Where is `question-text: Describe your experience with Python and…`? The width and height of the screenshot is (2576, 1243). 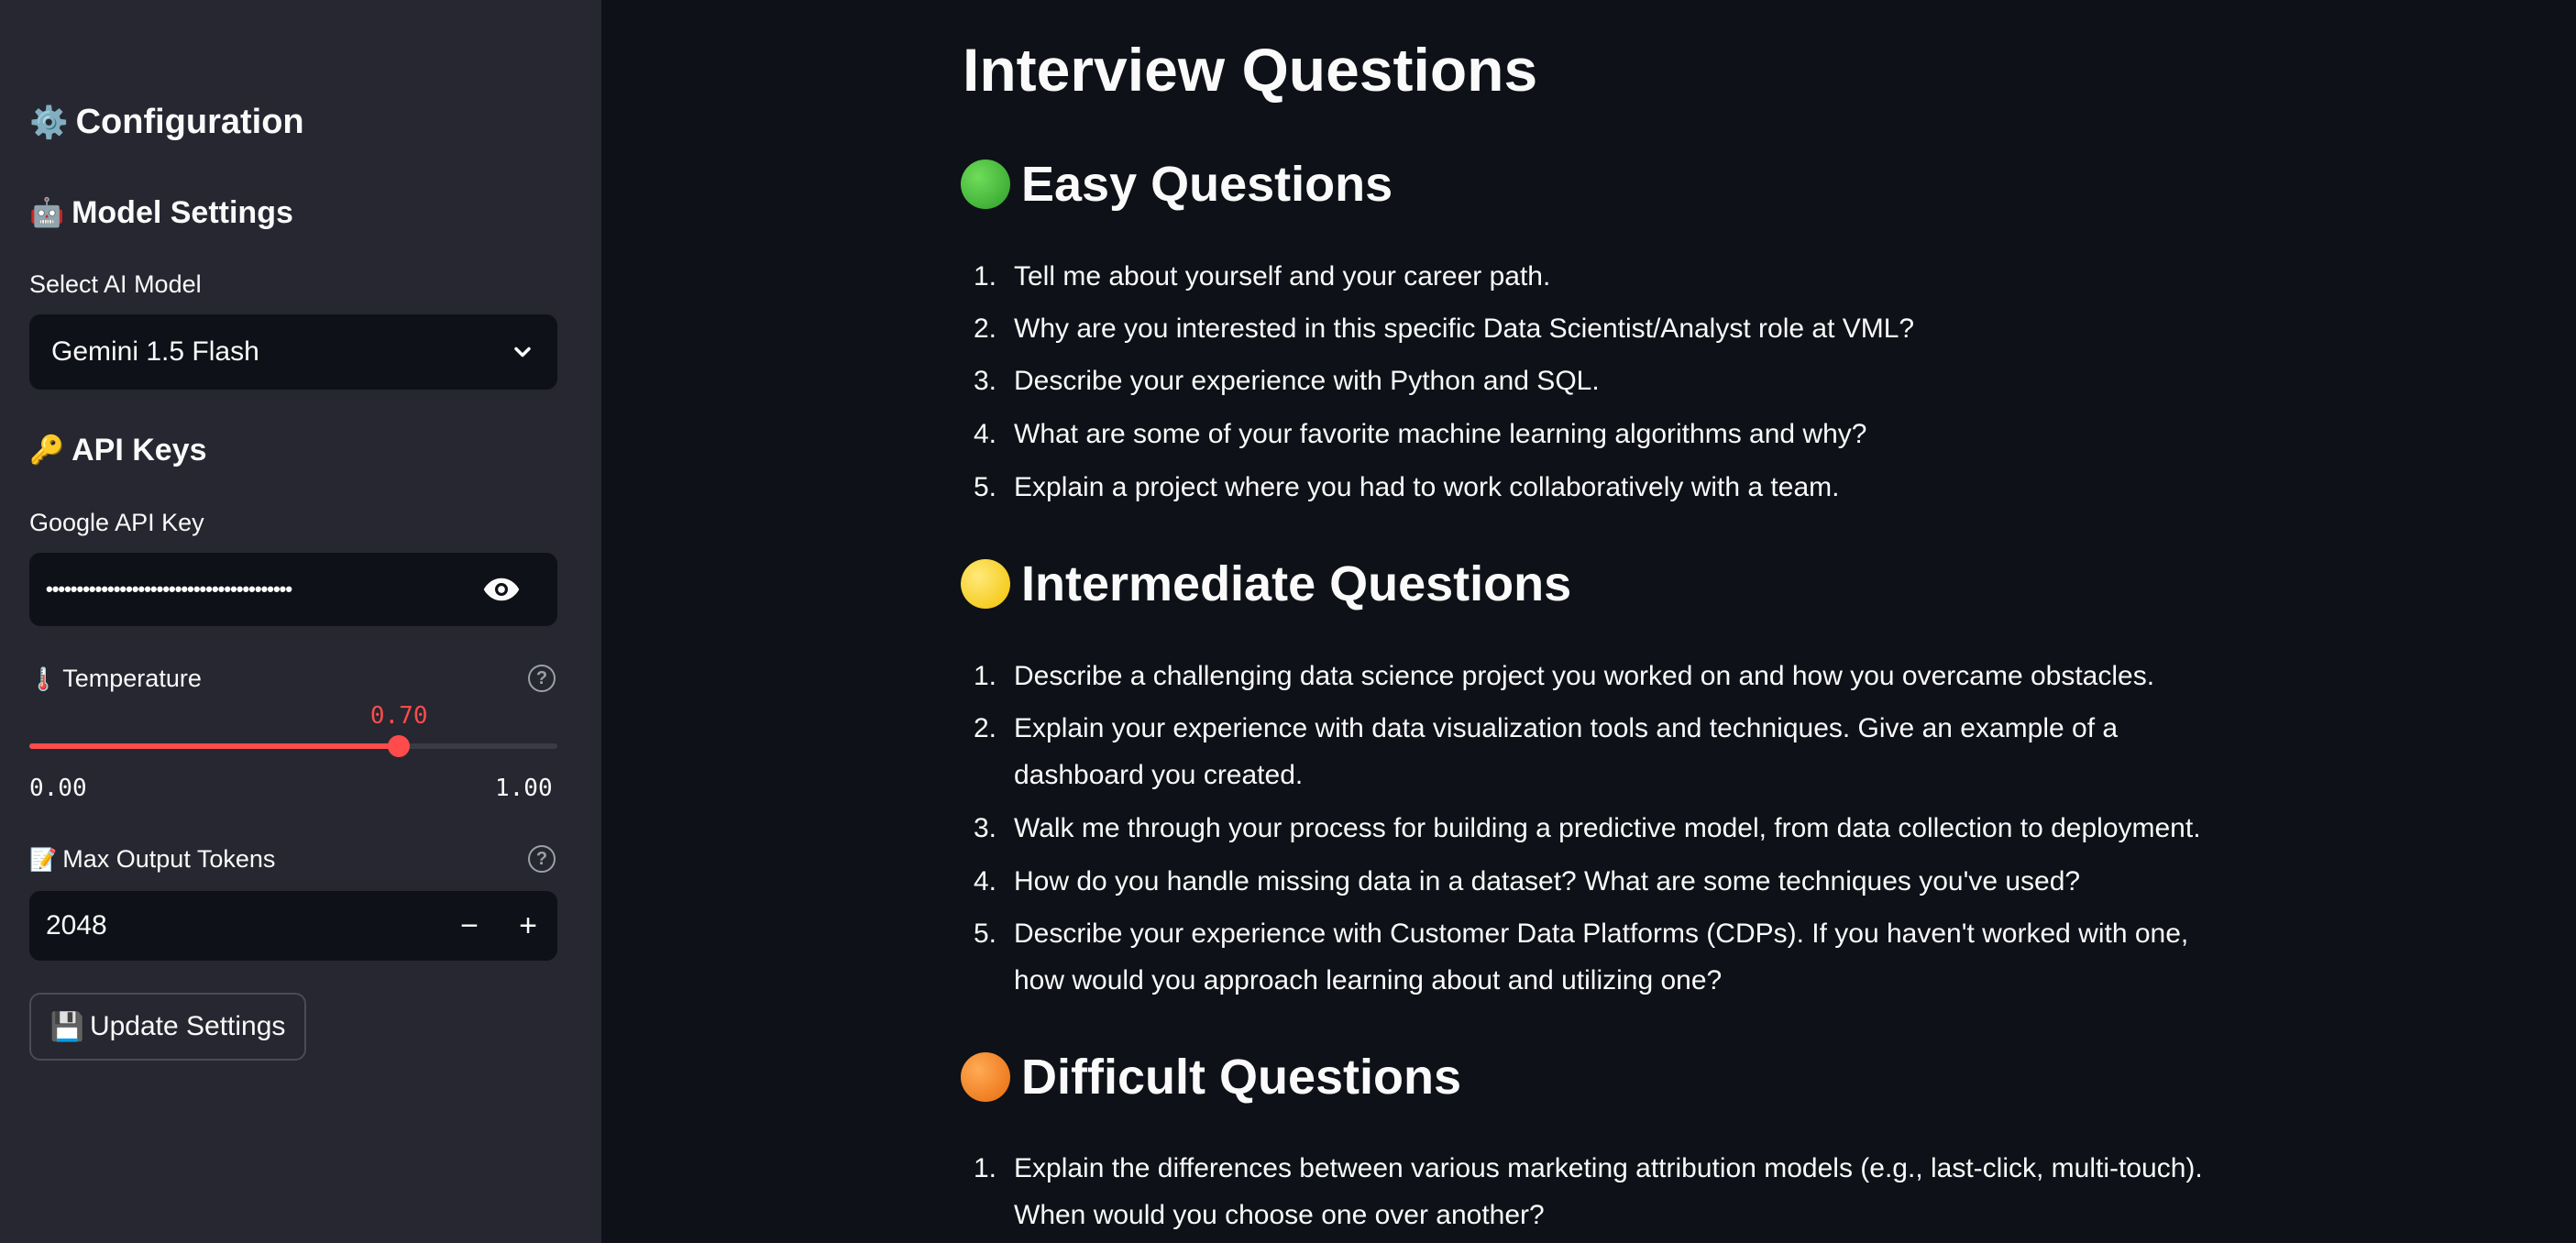
question-text: Describe your experience with Python and… is located at coordinates (1307, 381).